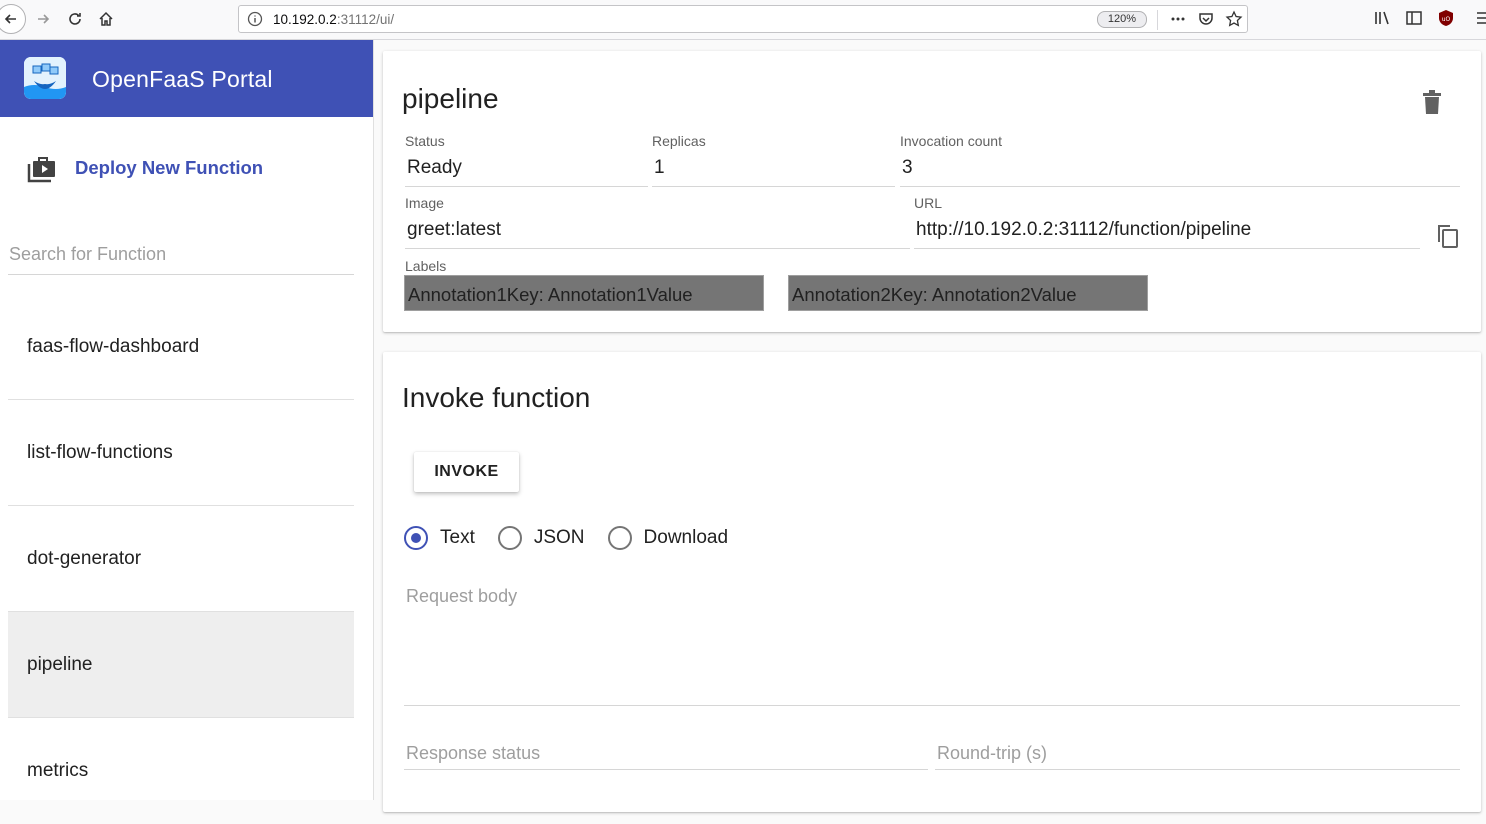  I want to click on url-label: URL, so click(928, 203).